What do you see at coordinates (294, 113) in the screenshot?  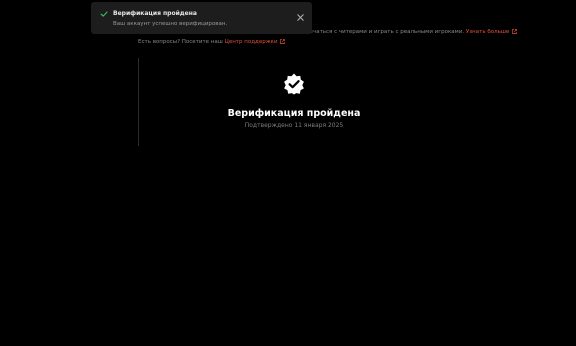 I see `verification-title: Верификация пройдена` at bounding box center [294, 113].